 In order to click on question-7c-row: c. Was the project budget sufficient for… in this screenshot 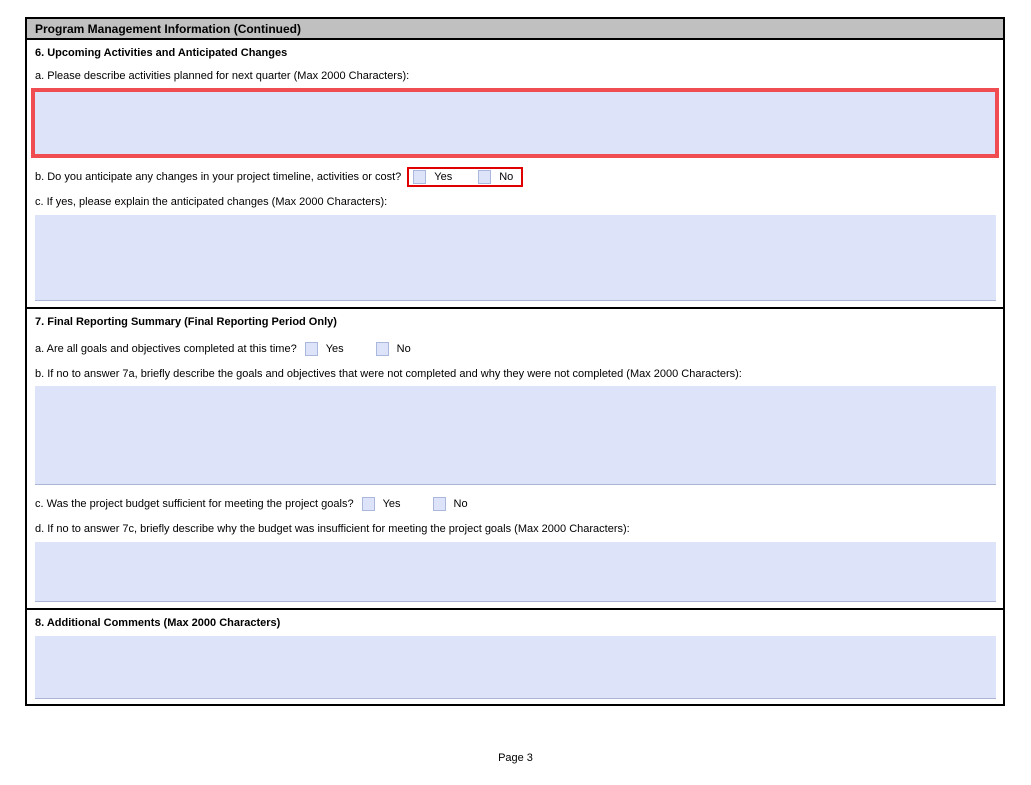, I will do `click(515, 504)`.